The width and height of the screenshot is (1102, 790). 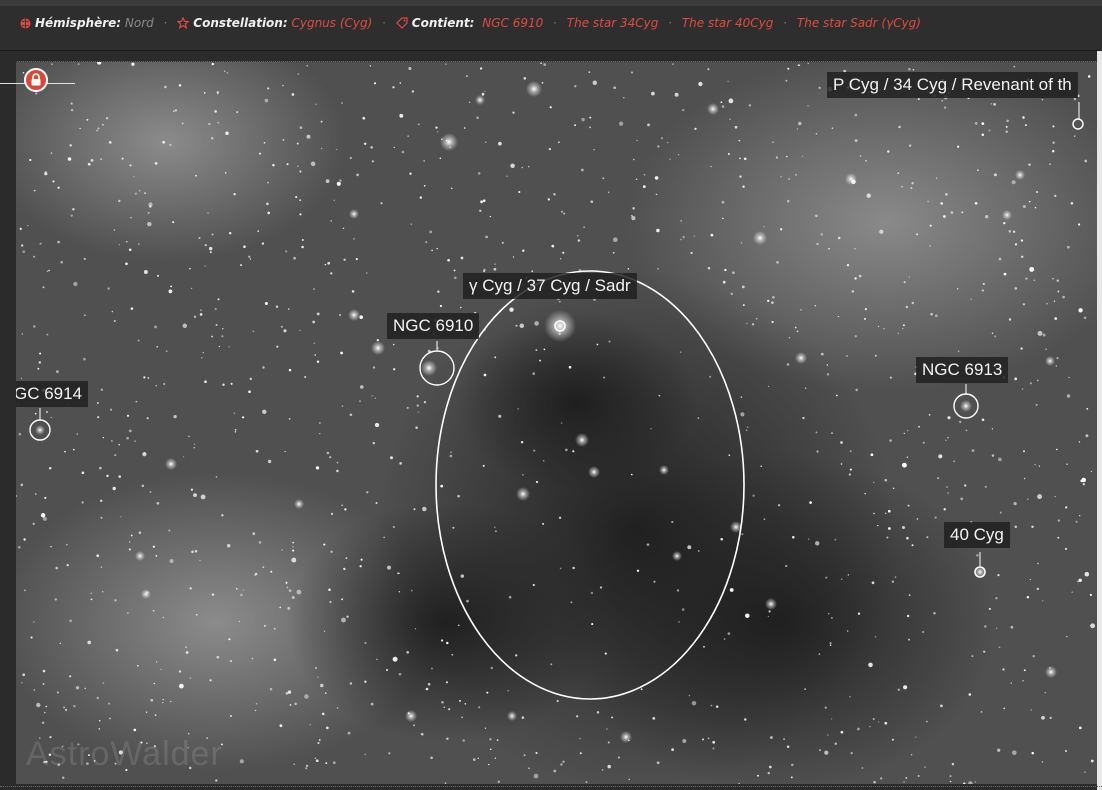 What do you see at coordinates (1099, 420) in the screenshot?
I see `scrollbar-edge` at bounding box center [1099, 420].